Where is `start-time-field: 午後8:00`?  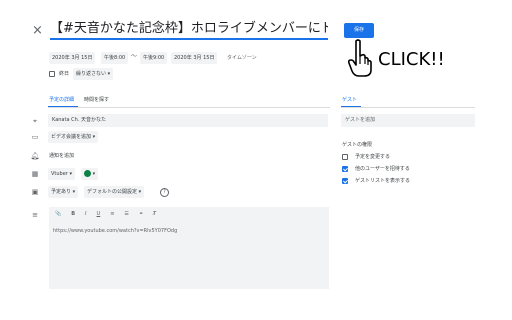 start-time-field: 午後8:00 is located at coordinates (115, 58).